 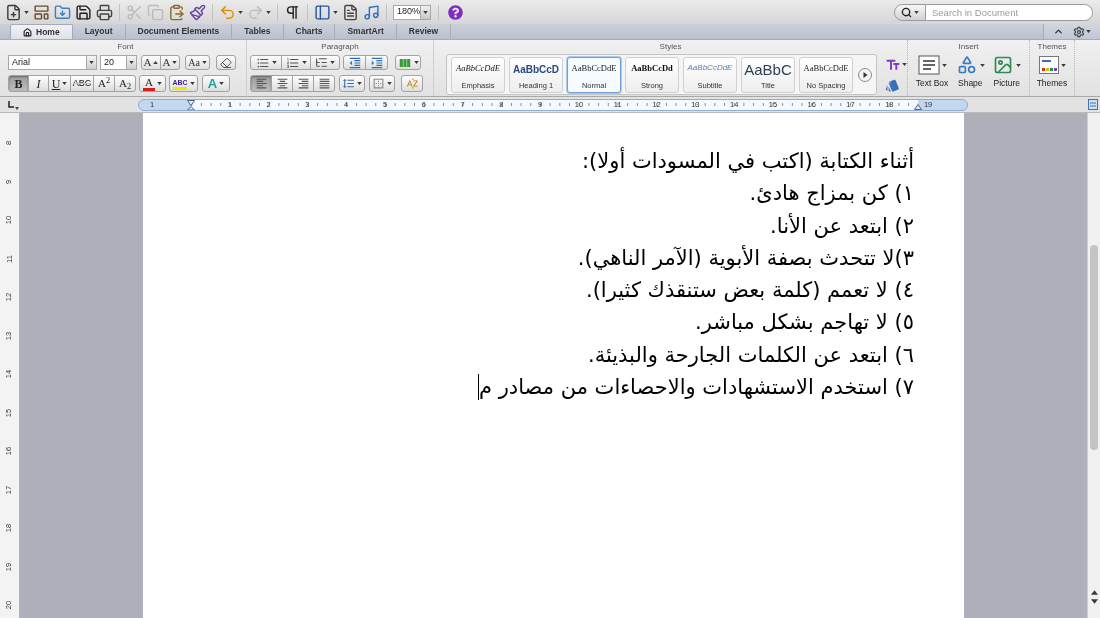 What do you see at coordinates (13, 104) in the screenshot?
I see `tab-stop-icon` at bounding box center [13, 104].